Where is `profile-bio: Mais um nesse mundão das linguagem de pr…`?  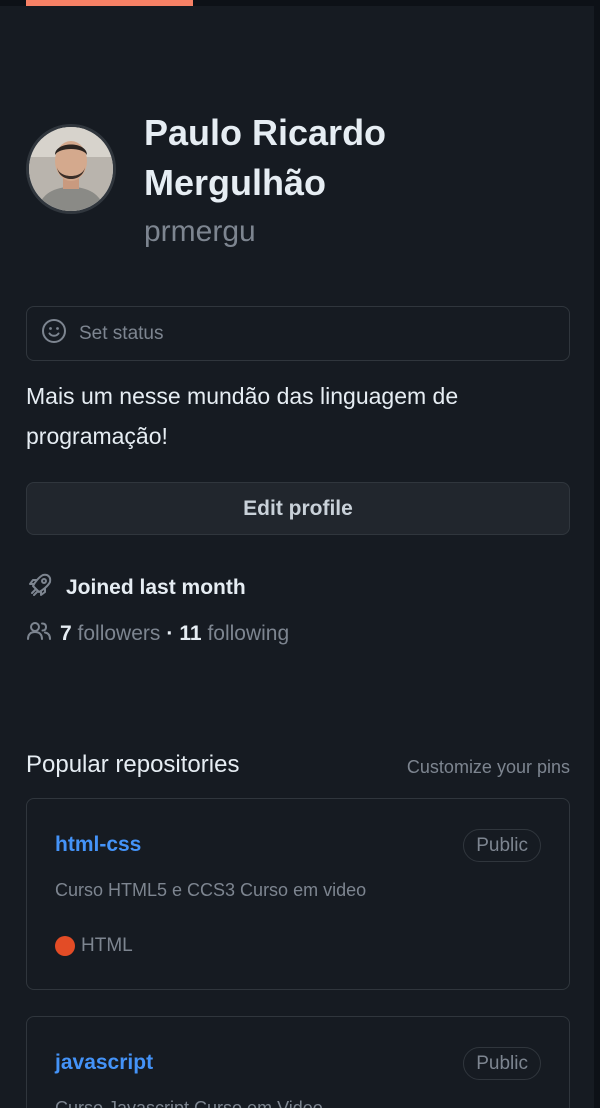 profile-bio: Mais um nesse mundão das linguagem de pr… is located at coordinates (242, 416).